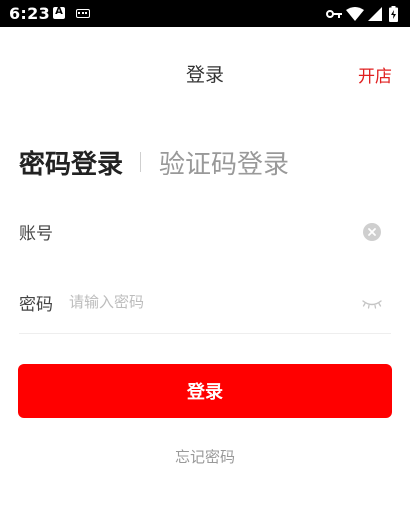 The height and width of the screenshot is (506, 410). What do you see at coordinates (36, 234) in the screenshot?
I see `account-label: 账号` at bounding box center [36, 234].